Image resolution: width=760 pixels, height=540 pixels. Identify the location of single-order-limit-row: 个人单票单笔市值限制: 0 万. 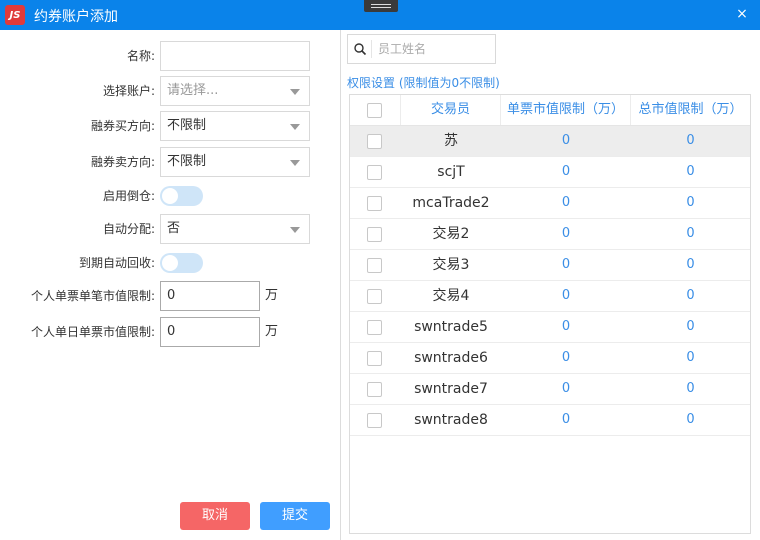
(170, 296).